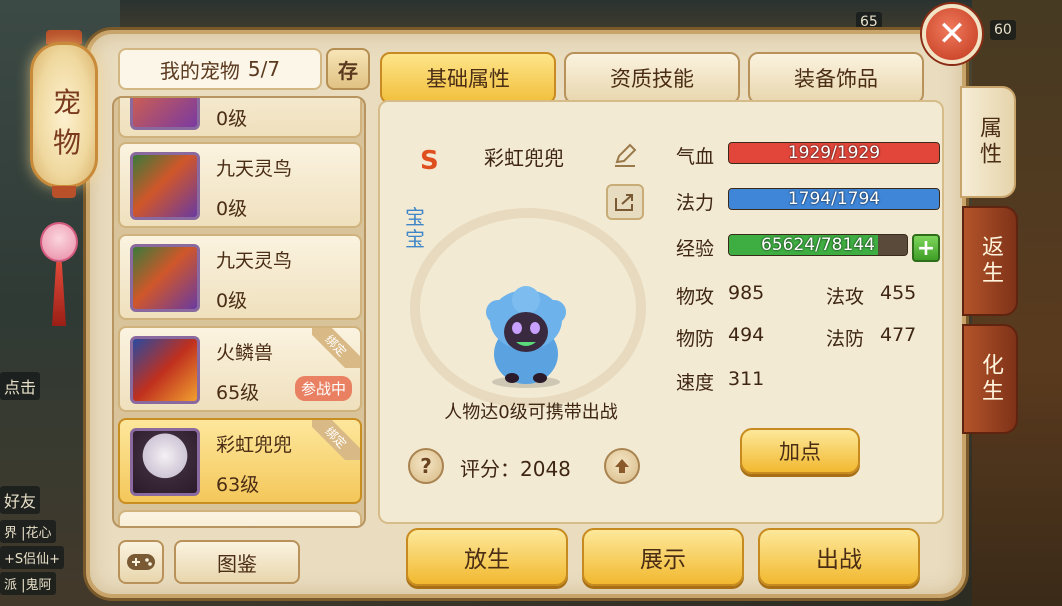  I want to click on pet-list-title: 我的宠物, so click(199, 70).